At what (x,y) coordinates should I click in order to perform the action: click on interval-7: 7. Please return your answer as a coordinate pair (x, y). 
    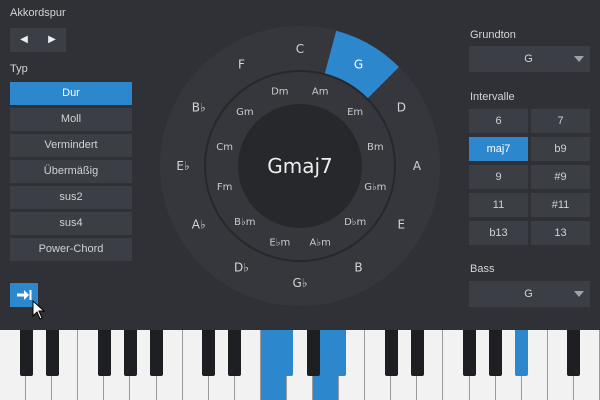
    Looking at the image, I should click on (560, 121).